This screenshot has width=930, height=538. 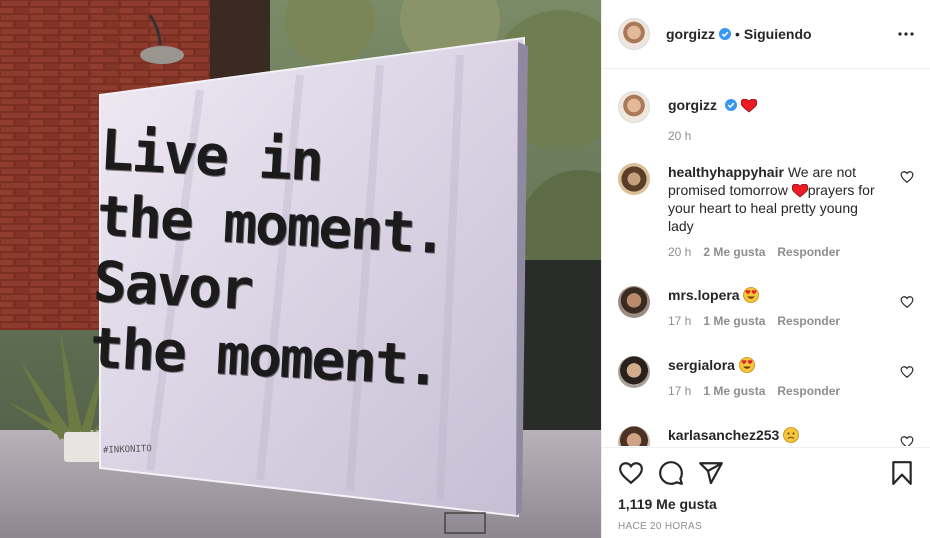 I want to click on caption-avatar, so click(x=634, y=107).